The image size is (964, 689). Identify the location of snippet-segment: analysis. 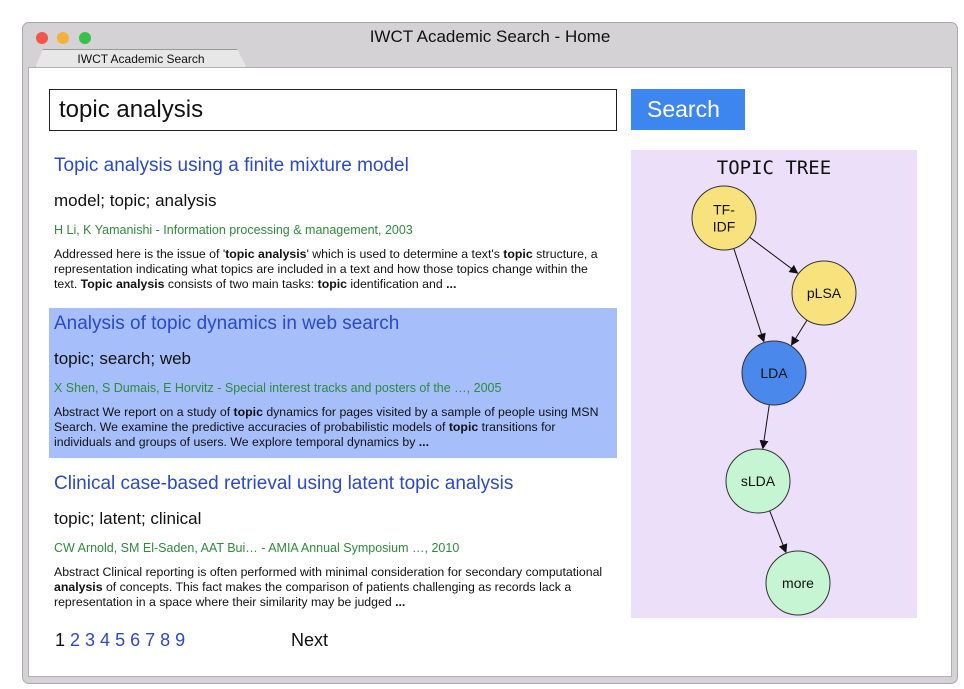
(78, 587).